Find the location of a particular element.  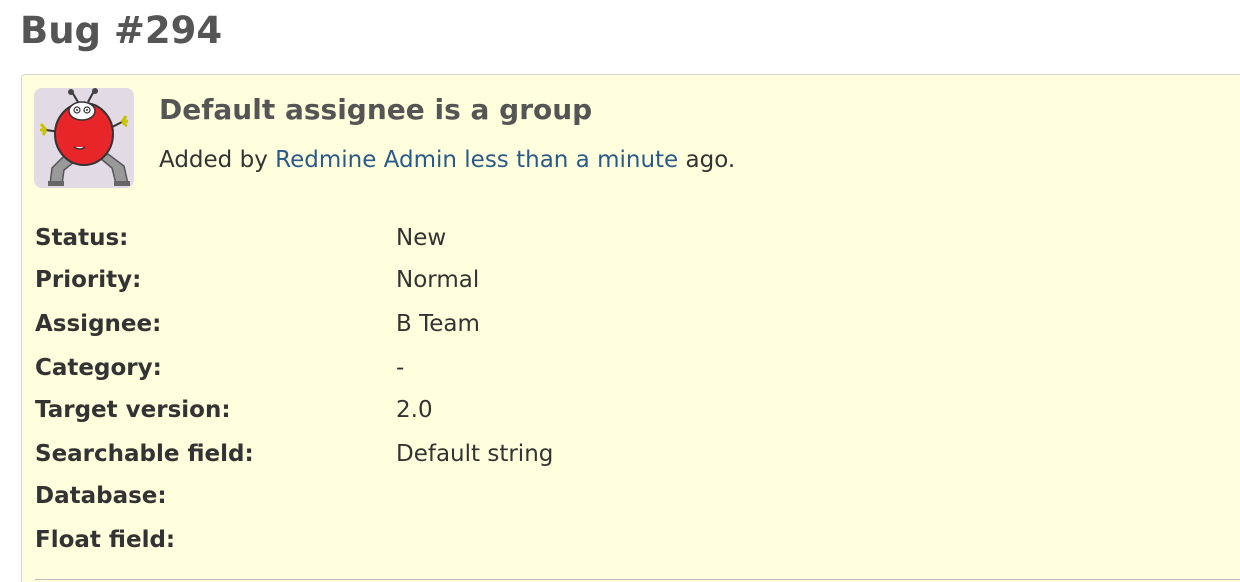

attribute-label: Status: is located at coordinates (82, 238).